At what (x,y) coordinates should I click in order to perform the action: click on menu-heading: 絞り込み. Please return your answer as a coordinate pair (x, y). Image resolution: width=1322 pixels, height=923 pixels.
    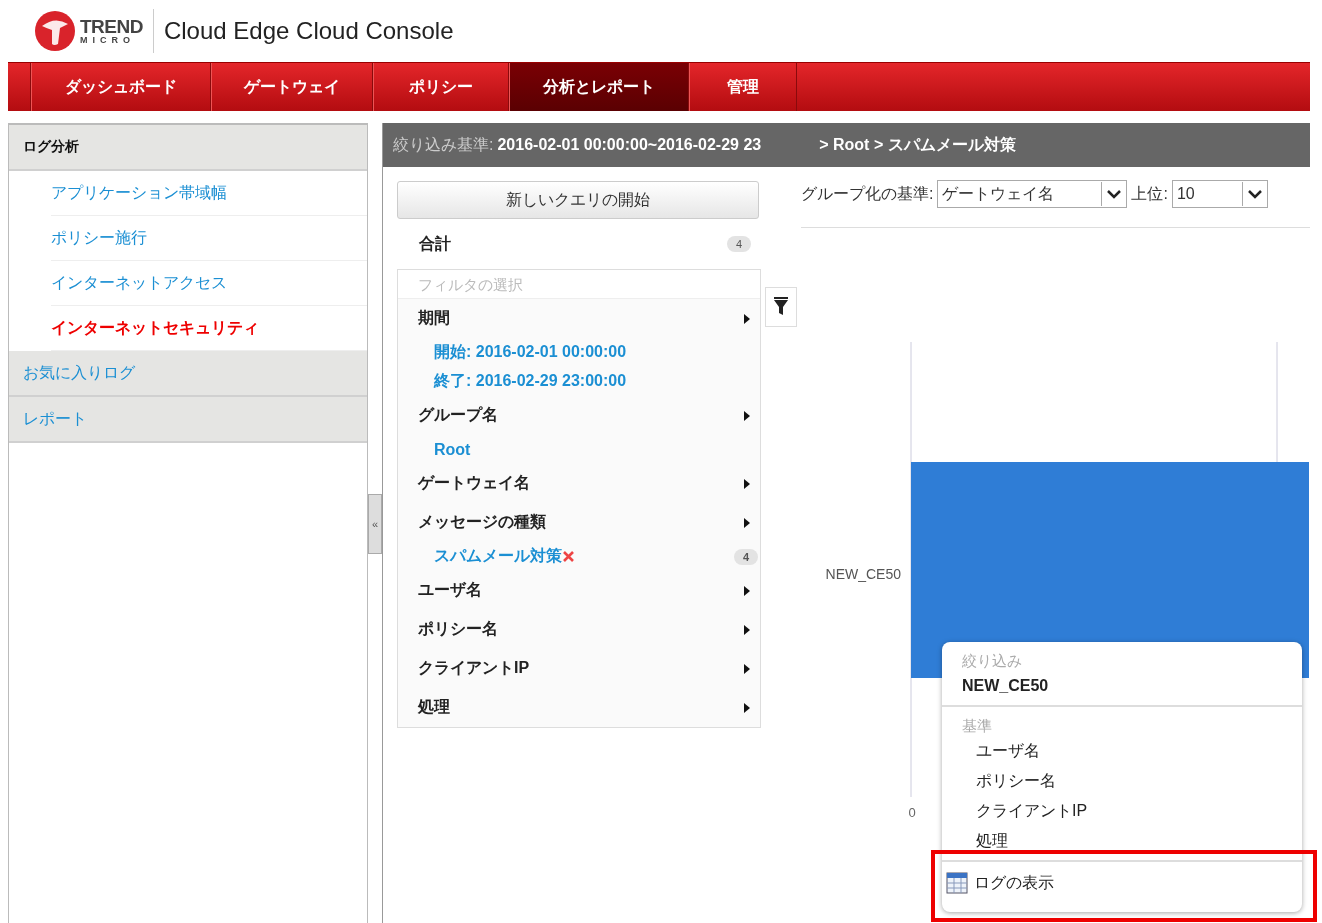
    Looking at the image, I should click on (992, 661).